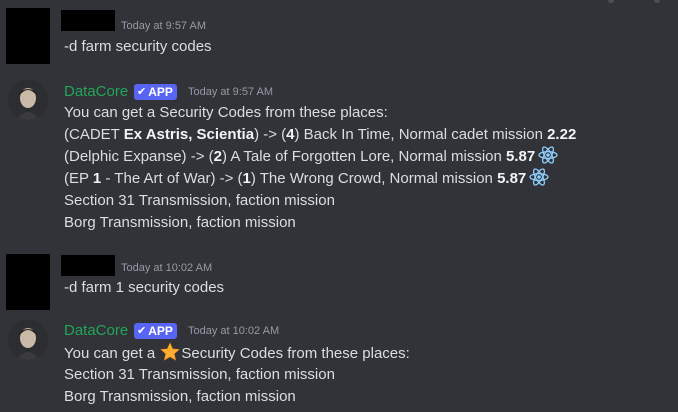  I want to click on hover-toolbar-hint, so click(618, 3).